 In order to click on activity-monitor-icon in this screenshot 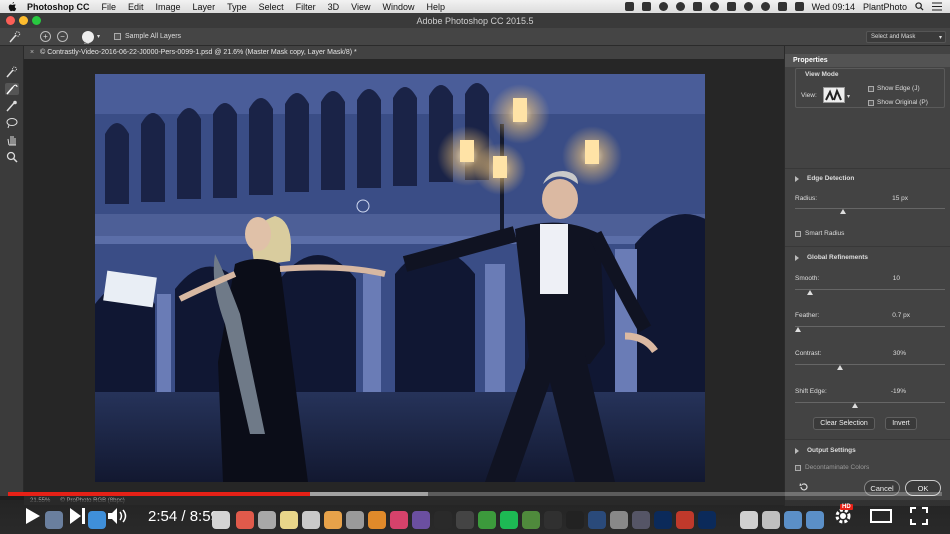, I will do `click(443, 520)`.